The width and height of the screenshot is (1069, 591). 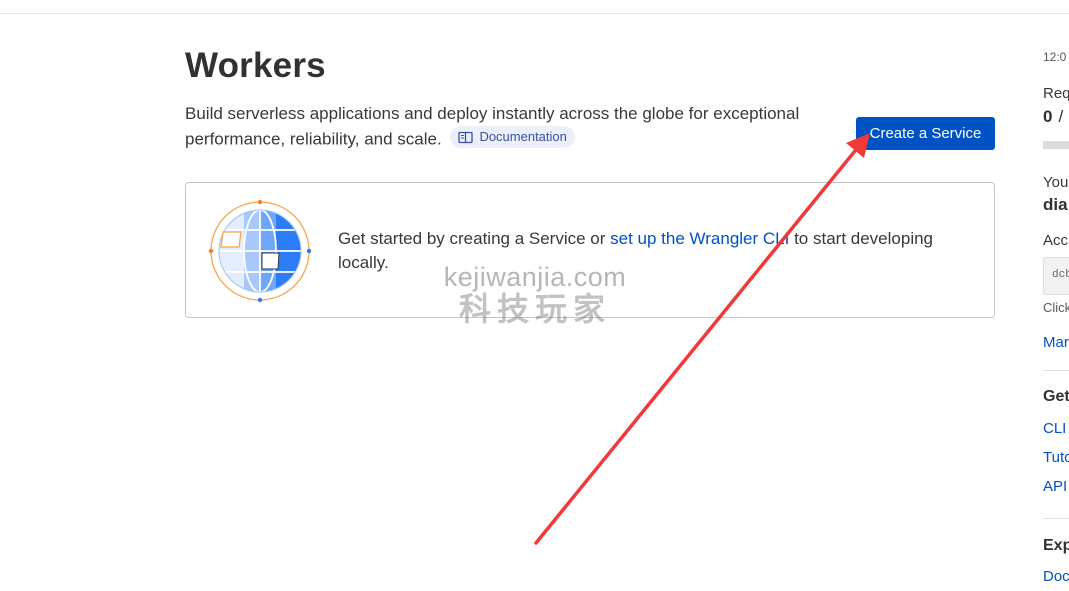 I want to click on sidebar-cli-link: CLI, so click(x=1054, y=428).